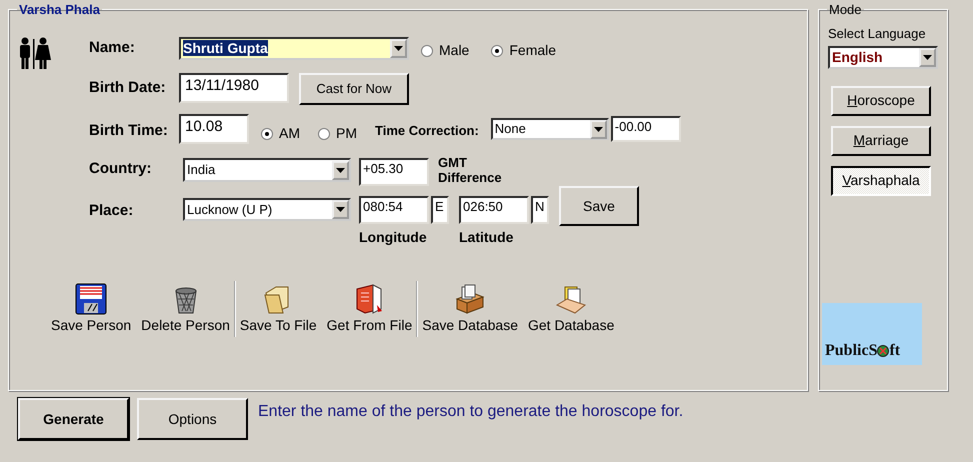 This screenshot has width=973, height=462. Describe the element at coordinates (872, 333) in the screenshot. I see `logo: PublicS ft` at that location.